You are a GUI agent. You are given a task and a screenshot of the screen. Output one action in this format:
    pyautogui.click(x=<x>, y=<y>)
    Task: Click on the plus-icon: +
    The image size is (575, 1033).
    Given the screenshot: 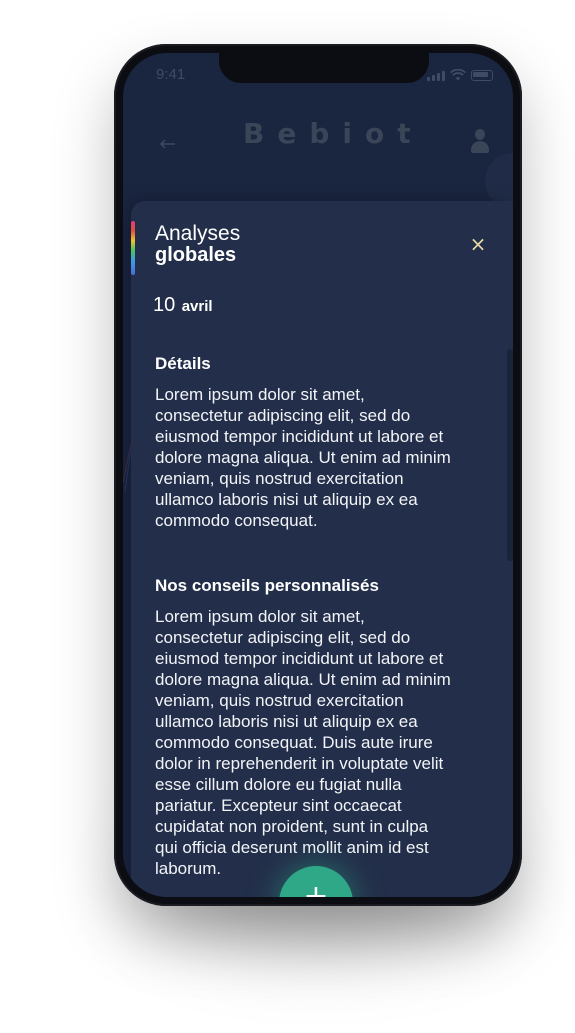 What is the action you would take?
    pyautogui.click(x=316, y=888)
    